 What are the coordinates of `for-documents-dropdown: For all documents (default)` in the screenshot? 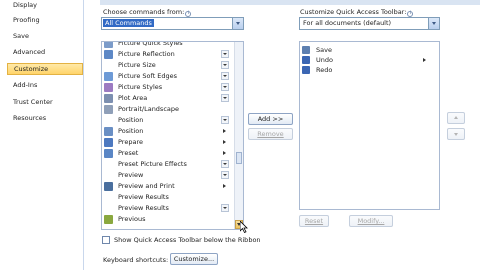 It's located at (369, 23).